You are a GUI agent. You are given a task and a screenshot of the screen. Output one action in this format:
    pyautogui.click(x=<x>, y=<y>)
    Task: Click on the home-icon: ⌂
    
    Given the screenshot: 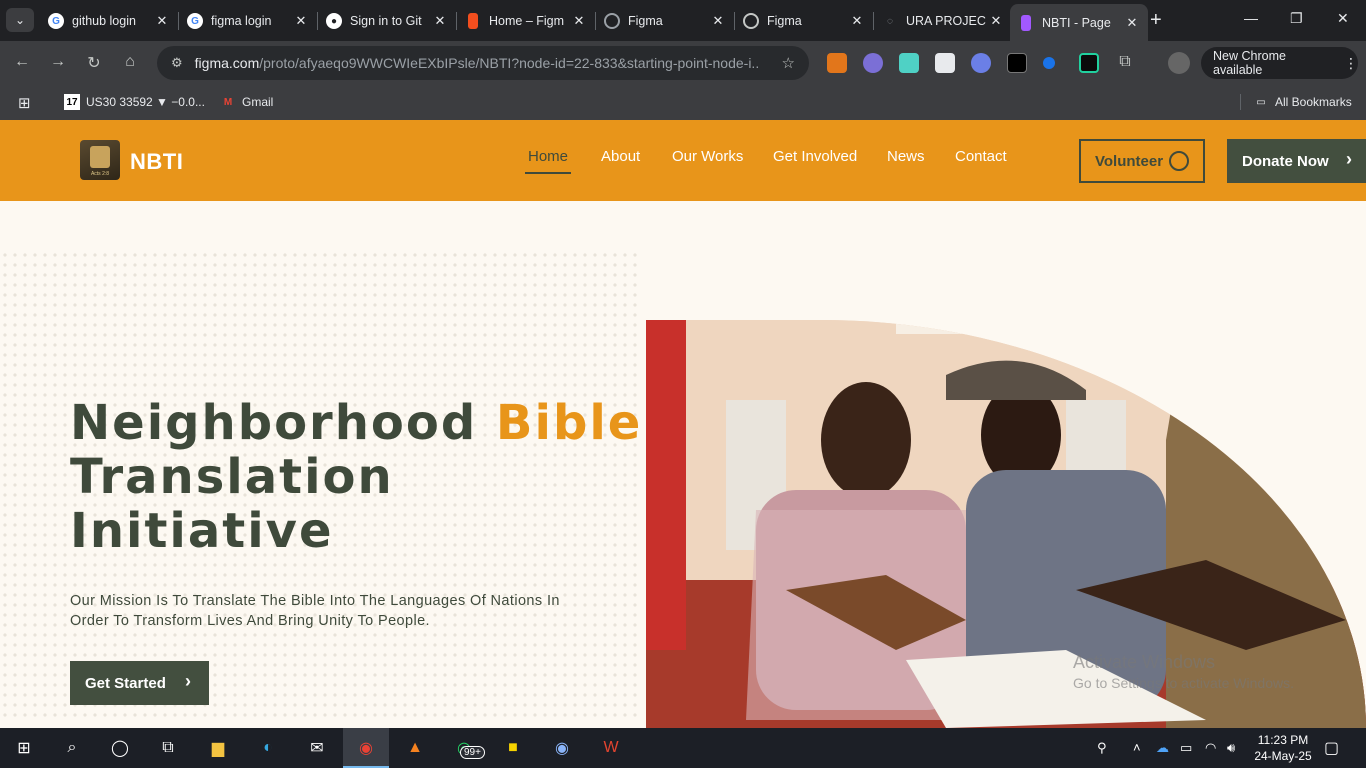 What is the action you would take?
    pyautogui.click(x=130, y=62)
    